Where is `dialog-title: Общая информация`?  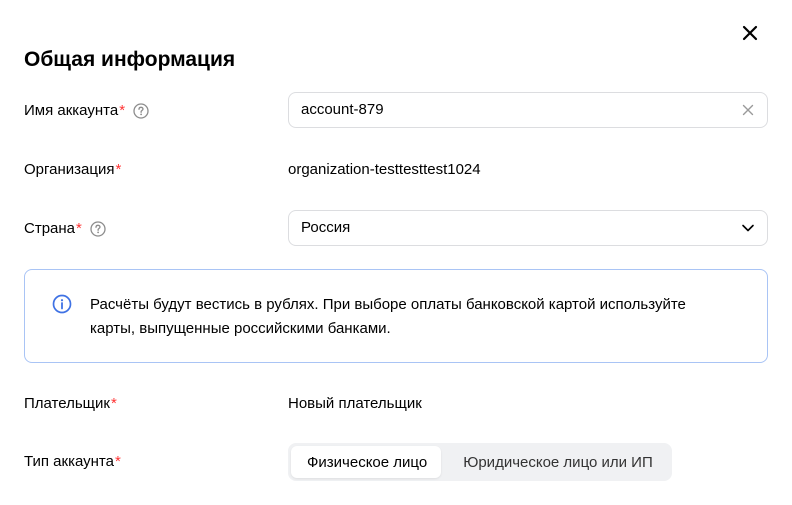 dialog-title: Общая информация is located at coordinates (130, 59).